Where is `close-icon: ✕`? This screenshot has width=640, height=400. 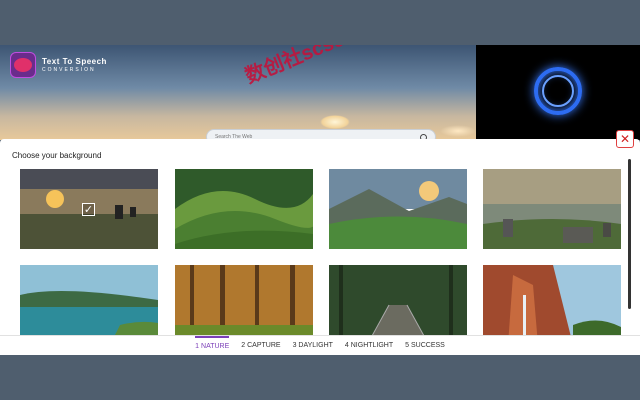
close-icon: ✕ is located at coordinates (625, 139).